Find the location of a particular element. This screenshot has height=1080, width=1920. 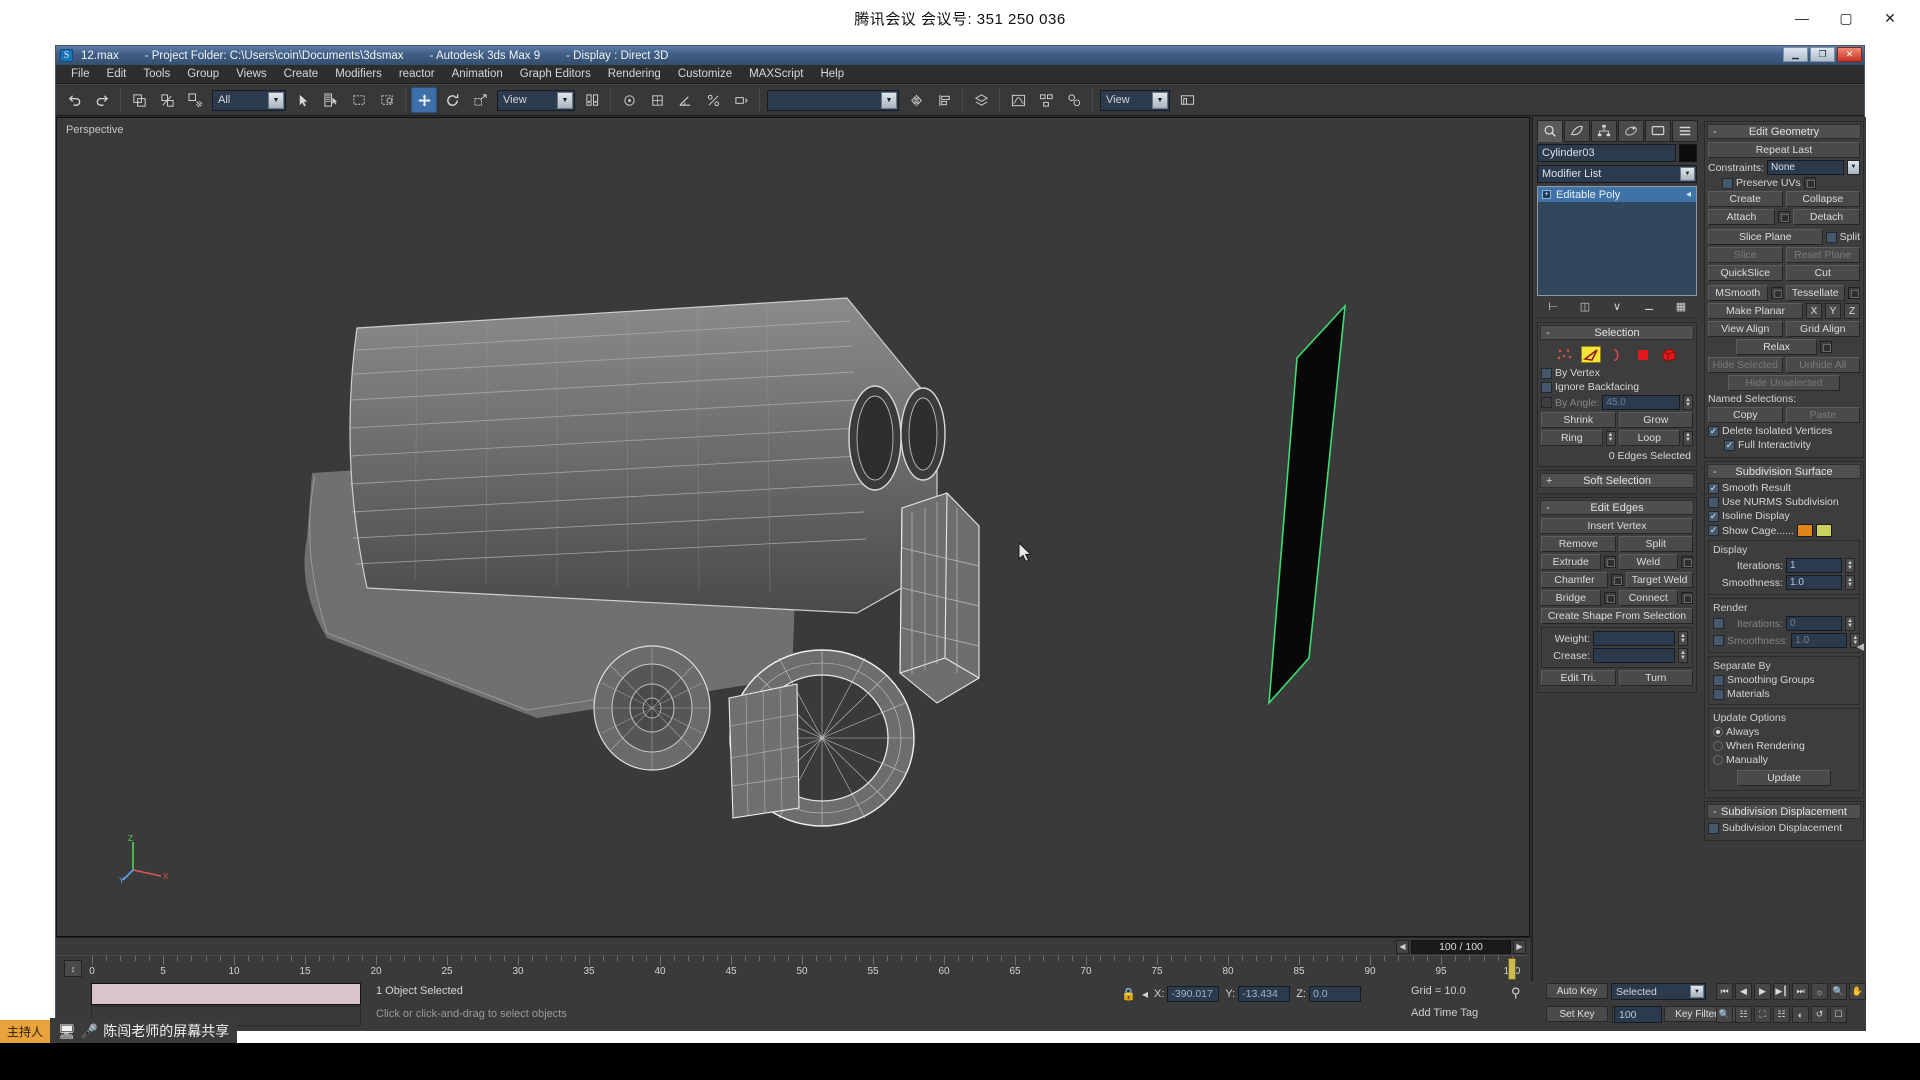

select-and-rotate-icon is located at coordinates (452, 100).